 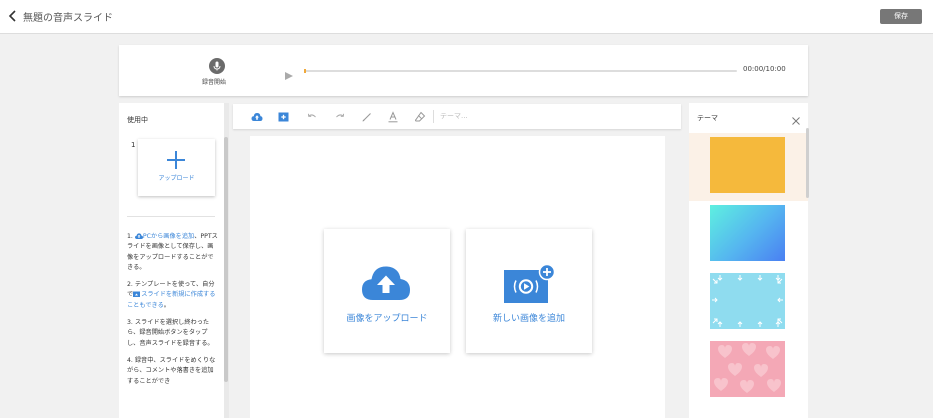 What do you see at coordinates (807, 163) in the screenshot?
I see `theme-panel-scrollbar-thumb` at bounding box center [807, 163].